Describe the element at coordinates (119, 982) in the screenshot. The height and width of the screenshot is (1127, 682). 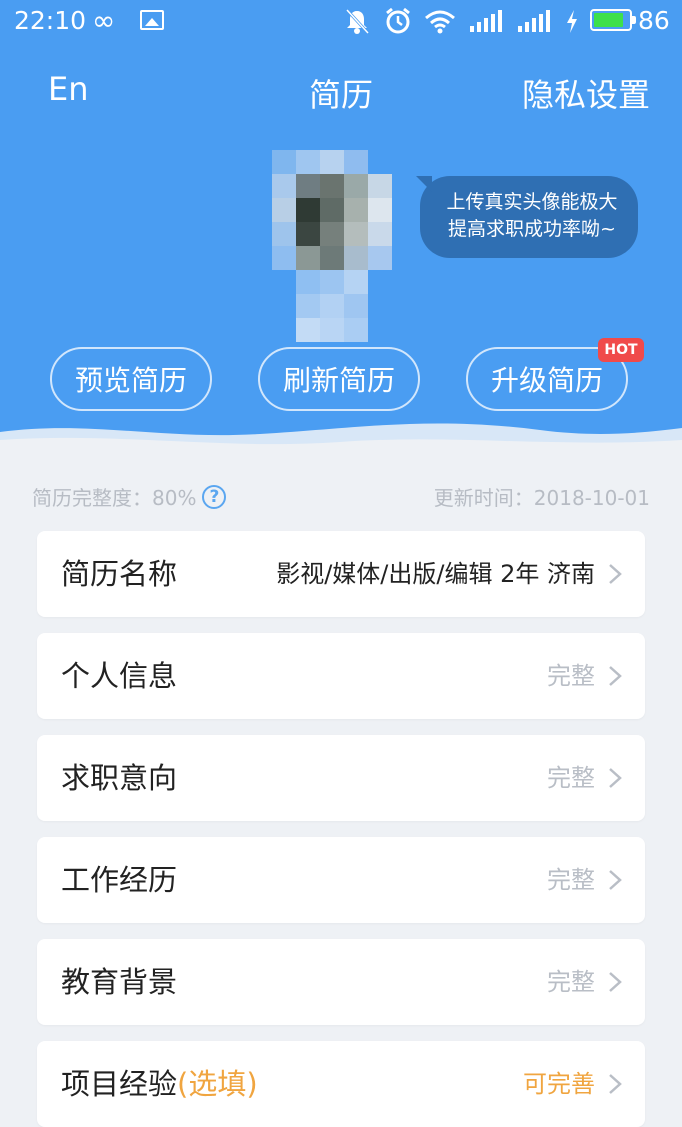
I see `section-label: 教育背景` at that location.